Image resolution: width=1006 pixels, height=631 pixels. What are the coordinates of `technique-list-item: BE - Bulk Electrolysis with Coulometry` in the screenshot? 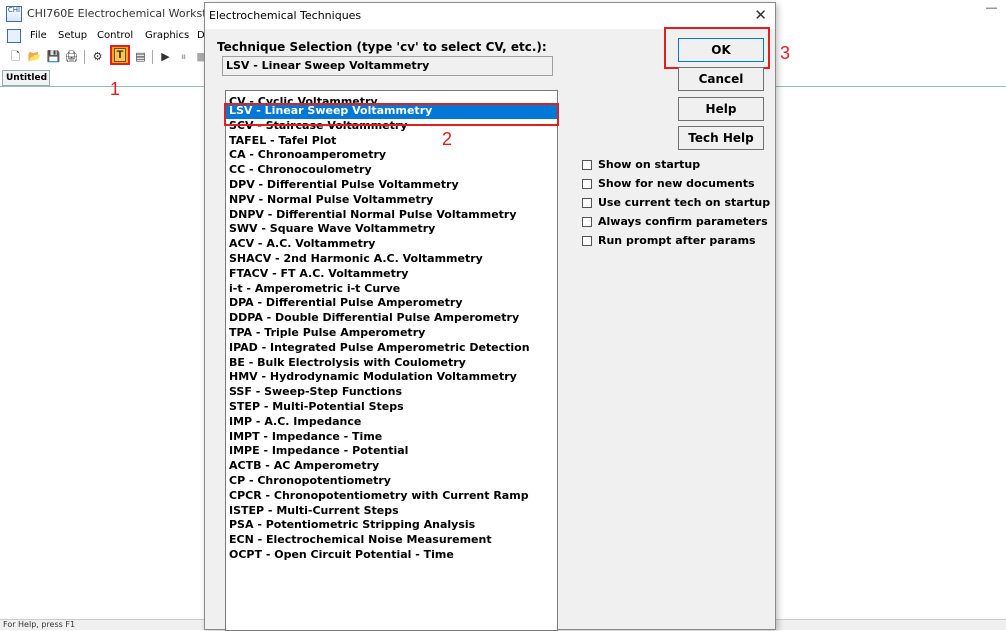 It's located at (391, 363).